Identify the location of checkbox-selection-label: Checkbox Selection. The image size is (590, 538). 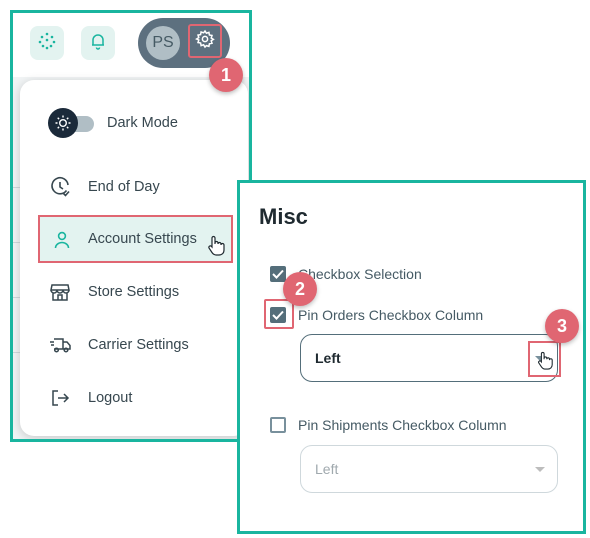
(360, 274).